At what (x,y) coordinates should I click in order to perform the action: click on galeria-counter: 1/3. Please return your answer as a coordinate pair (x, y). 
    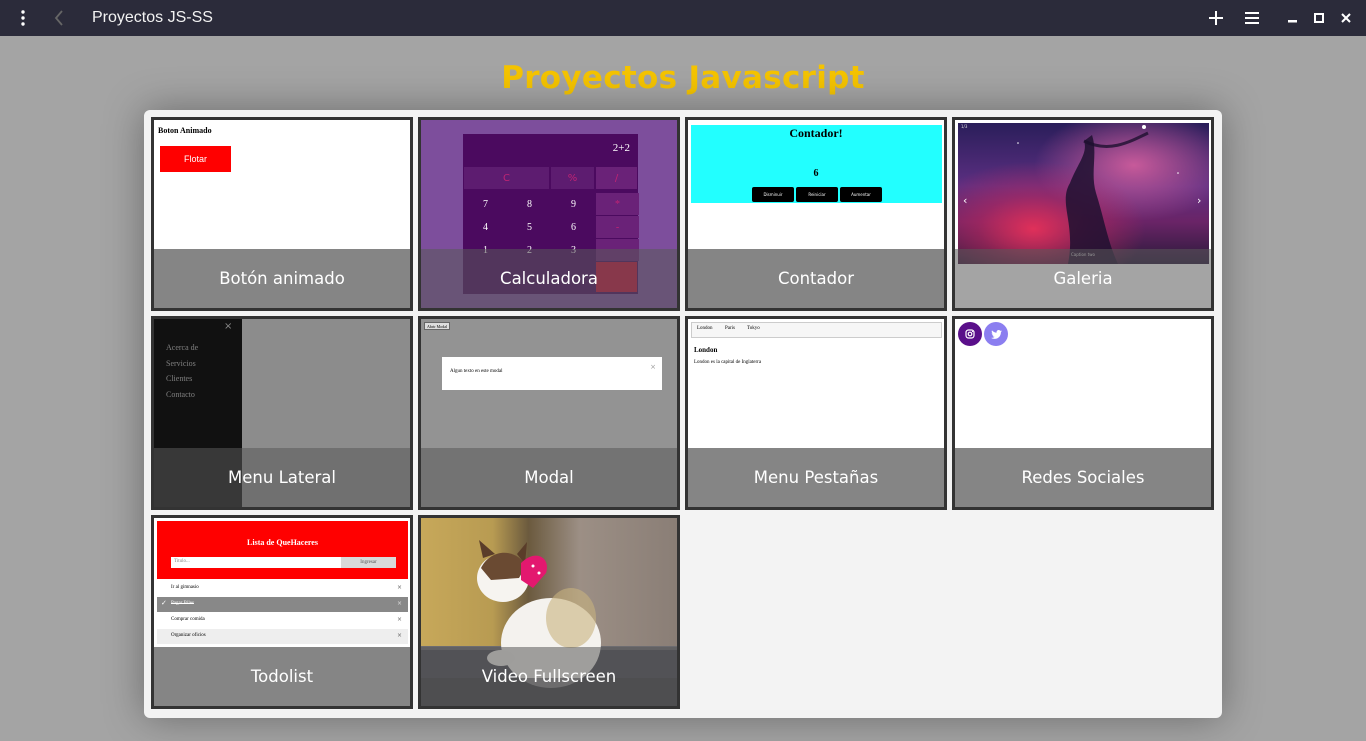
    Looking at the image, I should click on (964, 126).